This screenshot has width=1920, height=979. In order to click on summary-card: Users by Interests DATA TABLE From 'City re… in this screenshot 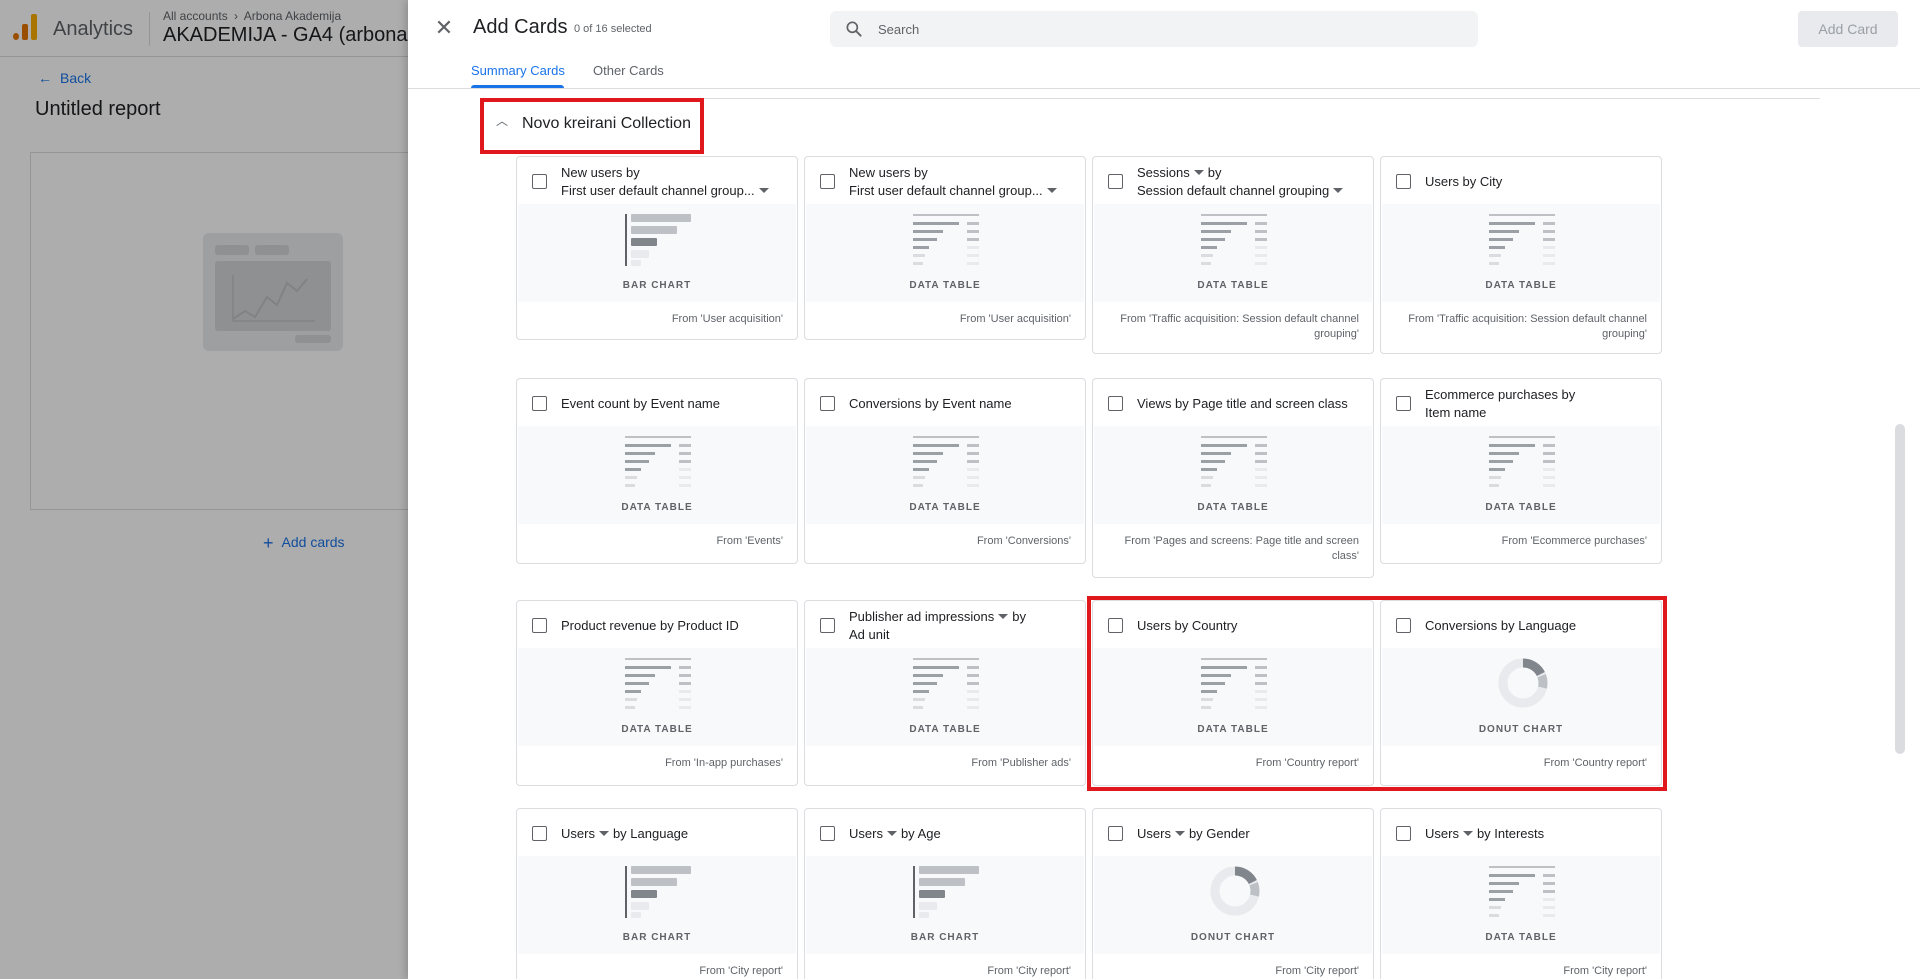, I will do `click(1521, 893)`.